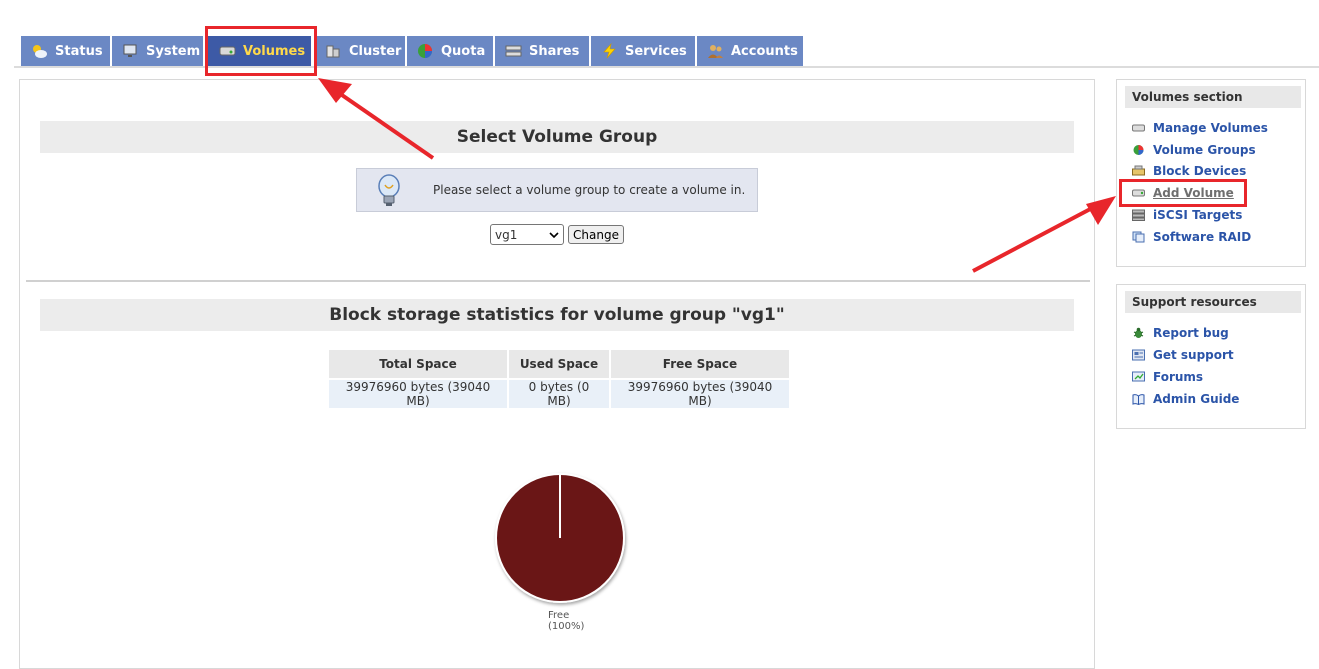  What do you see at coordinates (1138, 128) in the screenshot?
I see `manage-volumes-icon` at bounding box center [1138, 128].